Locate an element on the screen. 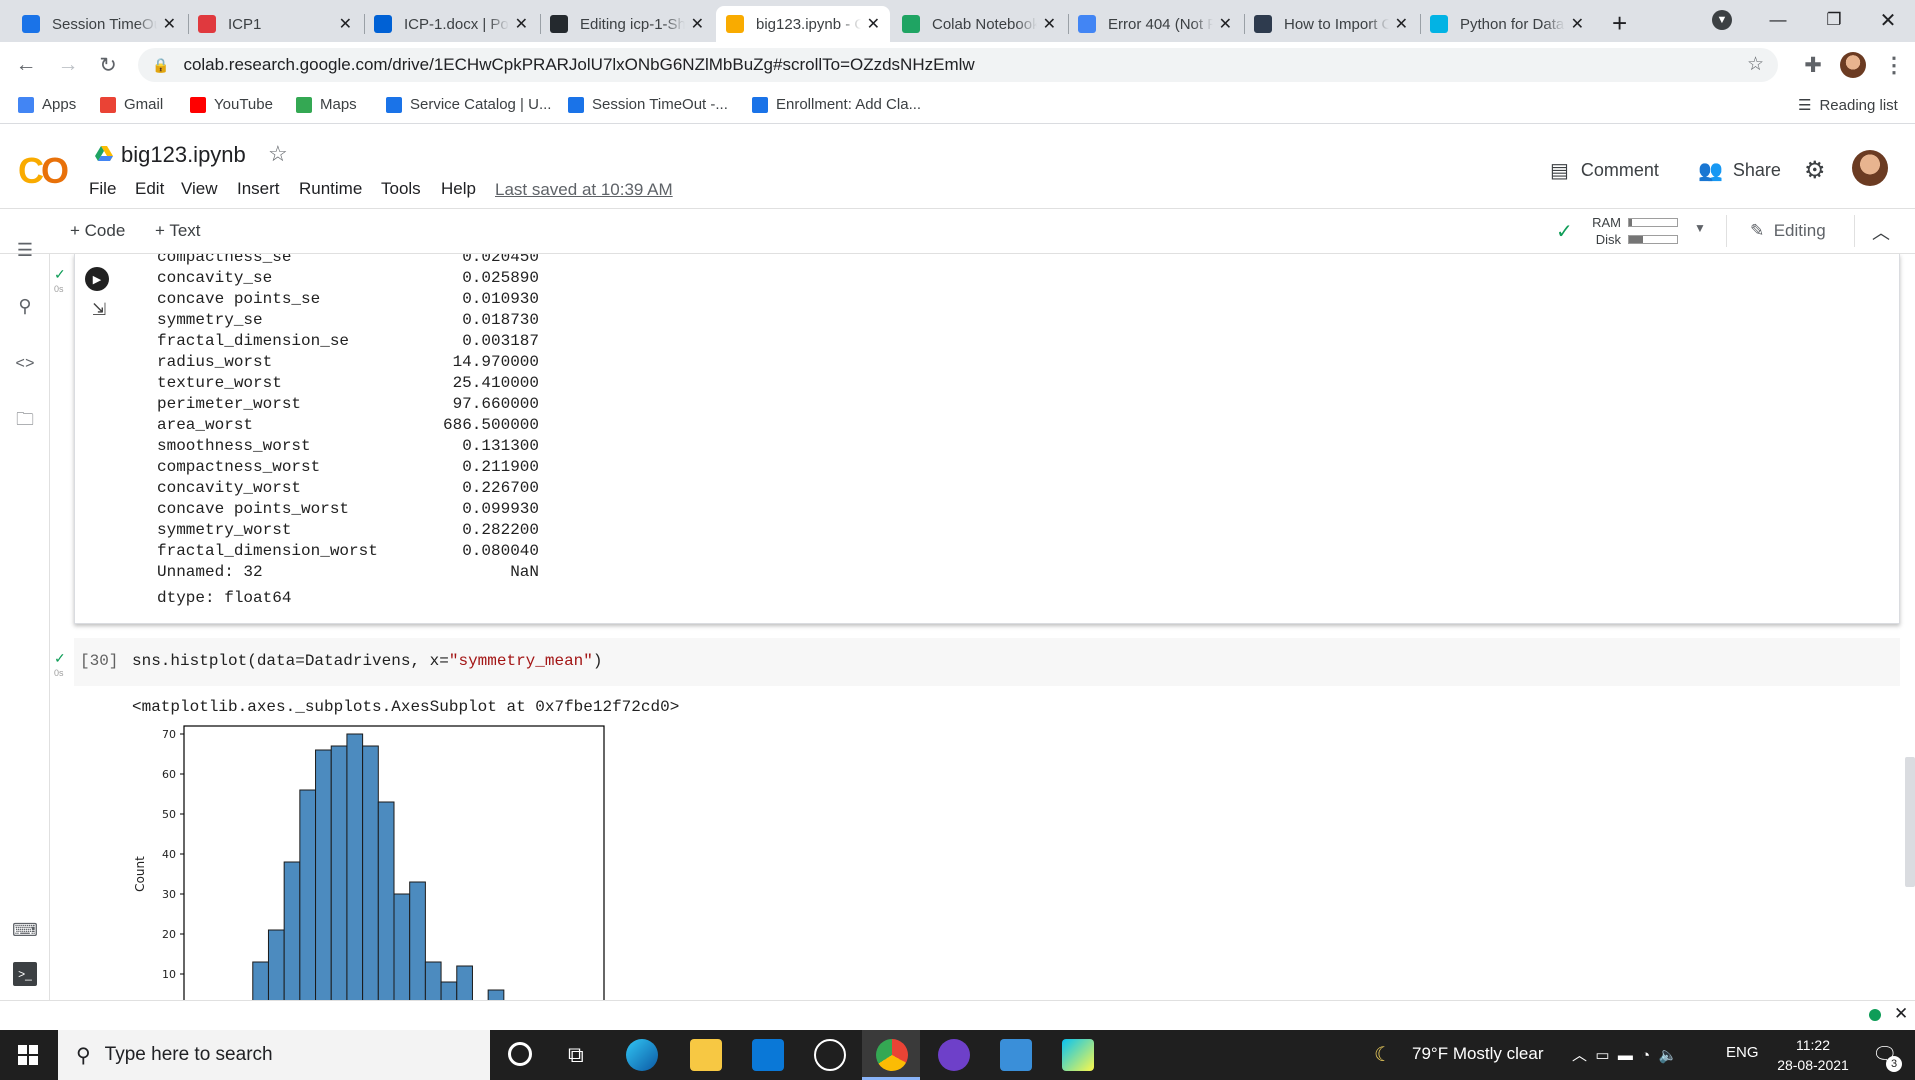 This screenshot has width=1915, height=1080. menu-file: File is located at coordinates (102, 189).